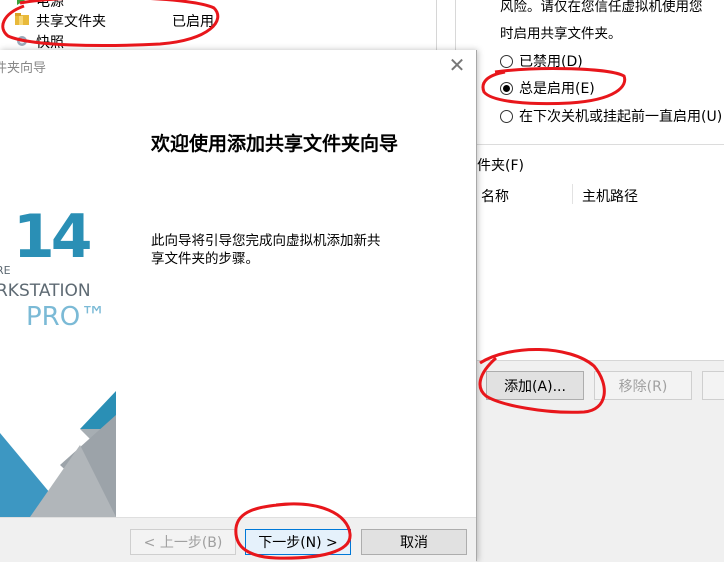 The height and width of the screenshot is (562, 724). I want to click on column-separator, so click(572, 194).